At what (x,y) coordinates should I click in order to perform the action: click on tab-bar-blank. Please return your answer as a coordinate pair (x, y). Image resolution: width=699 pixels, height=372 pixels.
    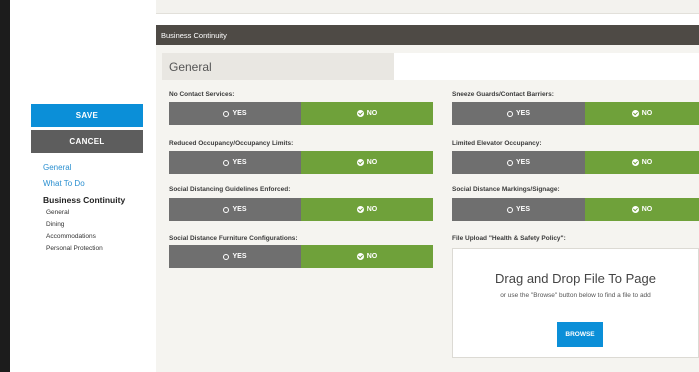
    Looking at the image, I should click on (546, 66).